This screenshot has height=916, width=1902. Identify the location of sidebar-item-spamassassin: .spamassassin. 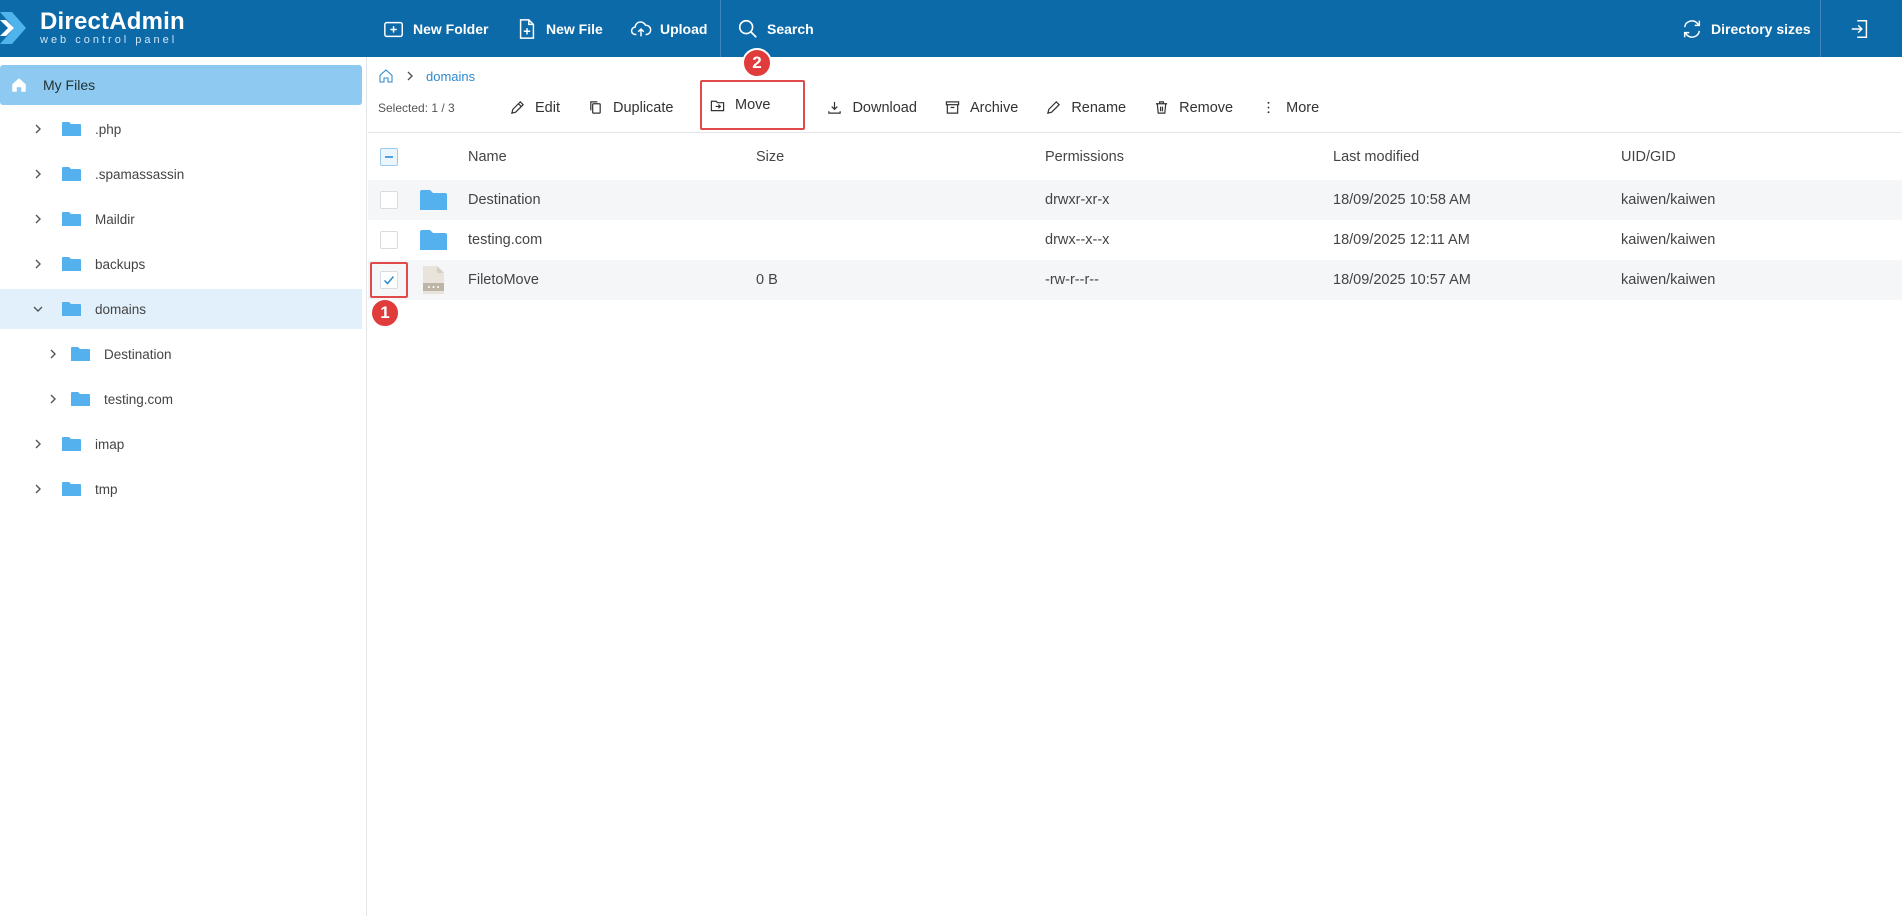
(181, 174).